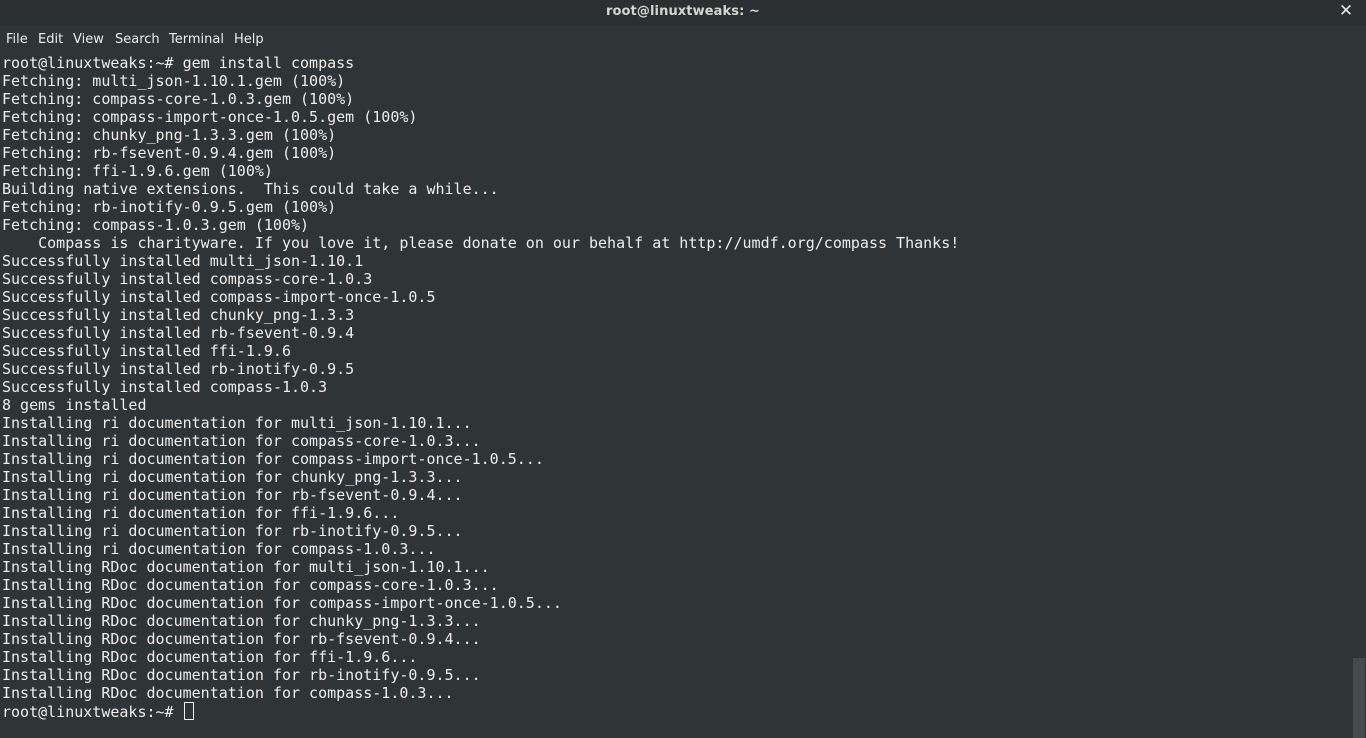  What do you see at coordinates (92, 712) in the screenshot?
I see `prompt-text: root@linuxtweaks:~#` at bounding box center [92, 712].